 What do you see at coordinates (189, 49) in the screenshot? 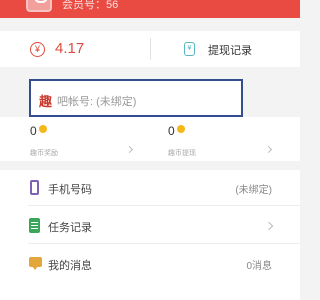
I see `withdraw-record-icon: ¥` at bounding box center [189, 49].